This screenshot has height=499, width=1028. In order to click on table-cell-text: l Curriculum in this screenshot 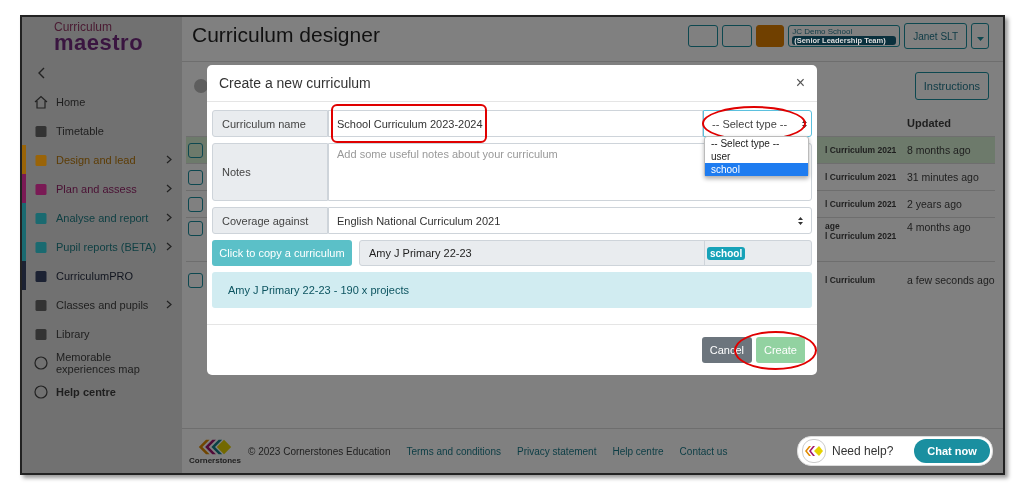, I will do `click(851, 280)`.